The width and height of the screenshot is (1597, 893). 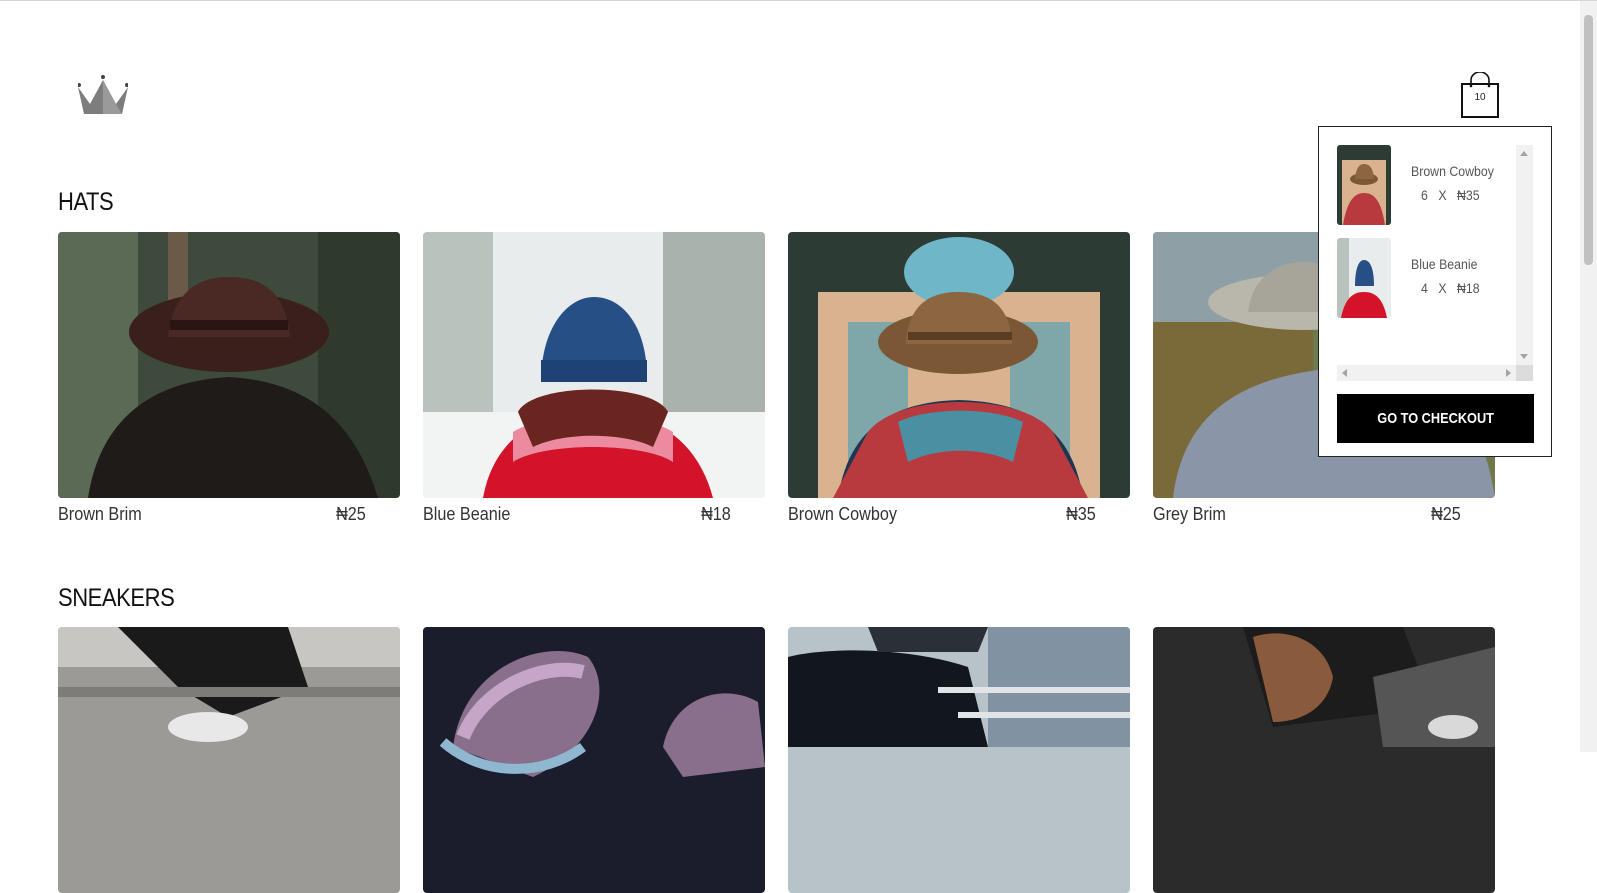 I want to click on product-name: Brown Brim, so click(x=100, y=514).